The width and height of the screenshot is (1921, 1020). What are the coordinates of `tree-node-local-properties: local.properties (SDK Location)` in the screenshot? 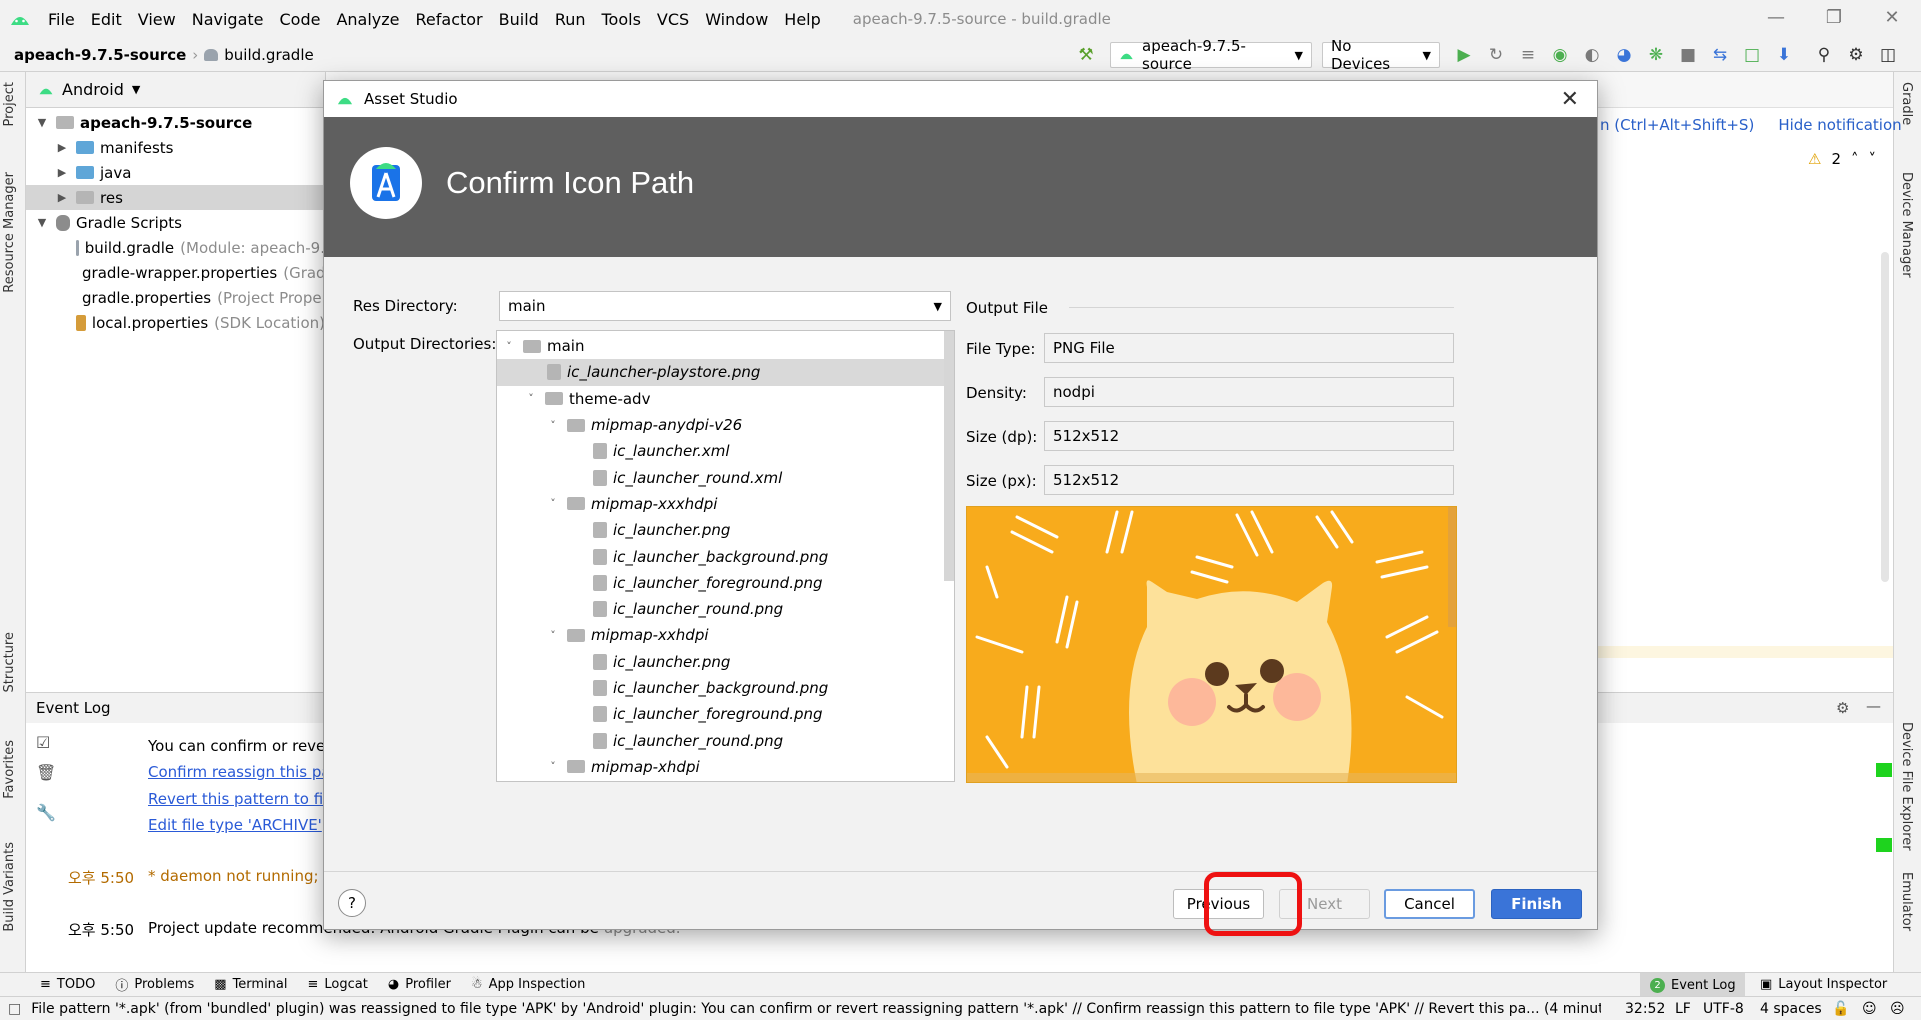 It's located at (175, 322).